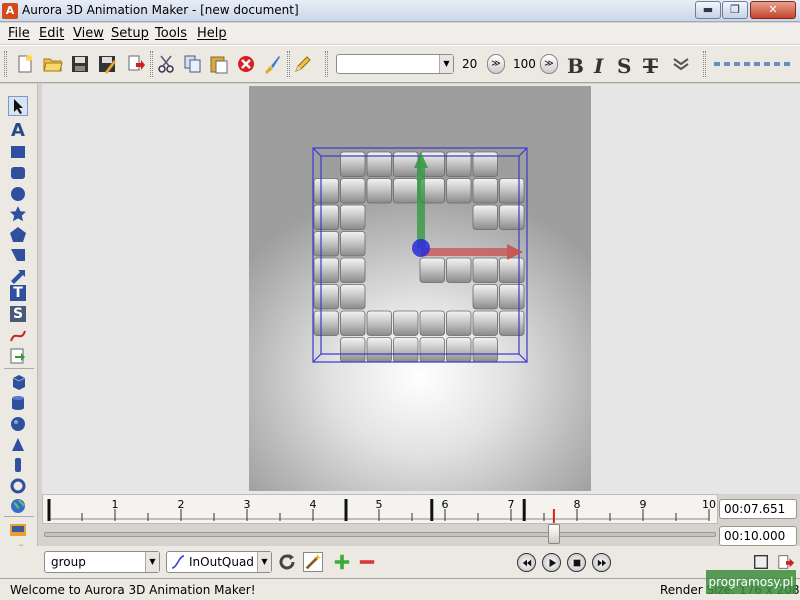 Image resolution: width=800 pixels, height=600 pixels. I want to click on scale-stepper-icon: ≫, so click(549, 64).